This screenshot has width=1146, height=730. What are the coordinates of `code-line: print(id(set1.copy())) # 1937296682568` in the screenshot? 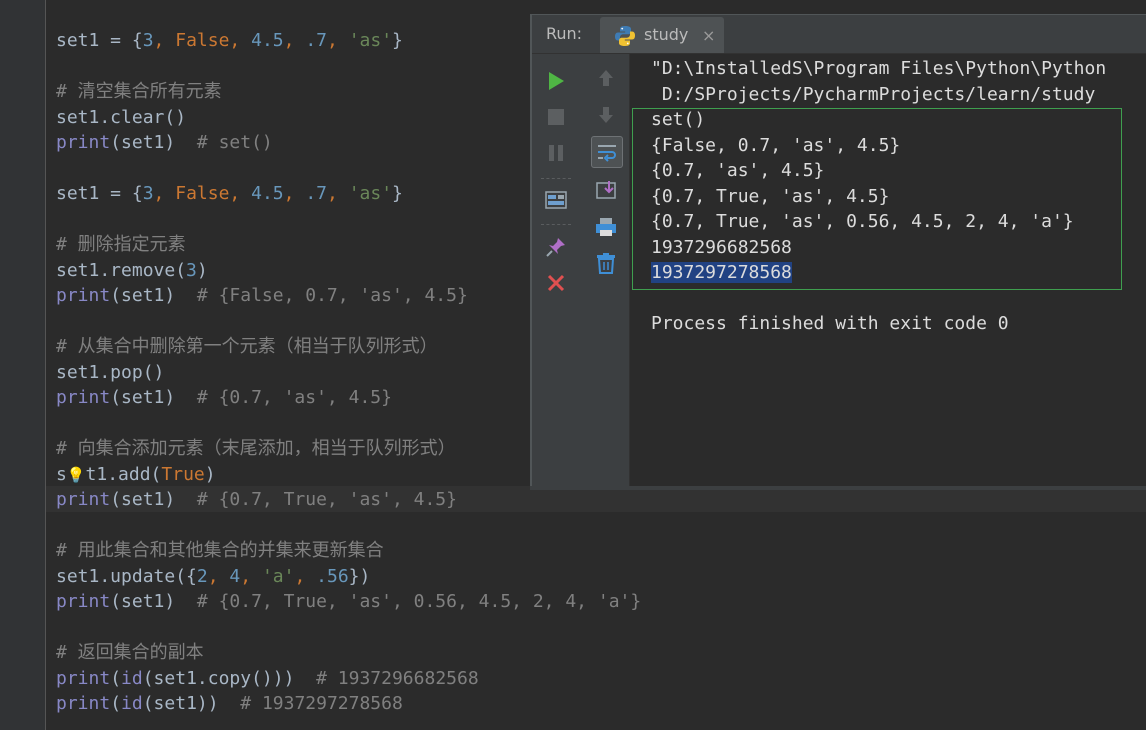 It's located at (348, 679).